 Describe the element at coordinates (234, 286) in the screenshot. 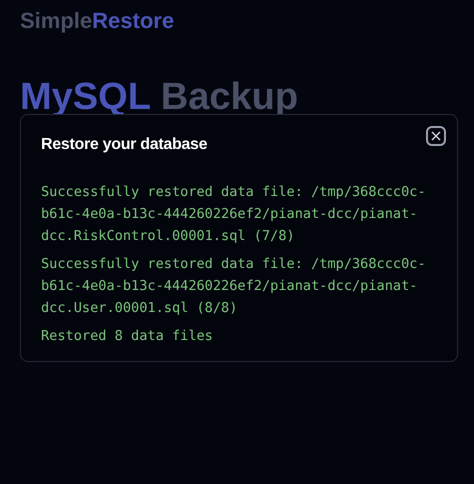

I see `log-line: Successfully restored data file: /tmp/368ccc0c-b61c-4e0a-b13c-444260226ef2/pianat-dcc/pianat-dcc.User.00001.sql (8/8)` at that location.